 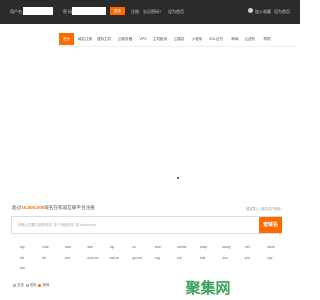 What do you see at coordinates (137, 258) in the screenshot?
I see `tld-option: .gov.cn` at bounding box center [137, 258].